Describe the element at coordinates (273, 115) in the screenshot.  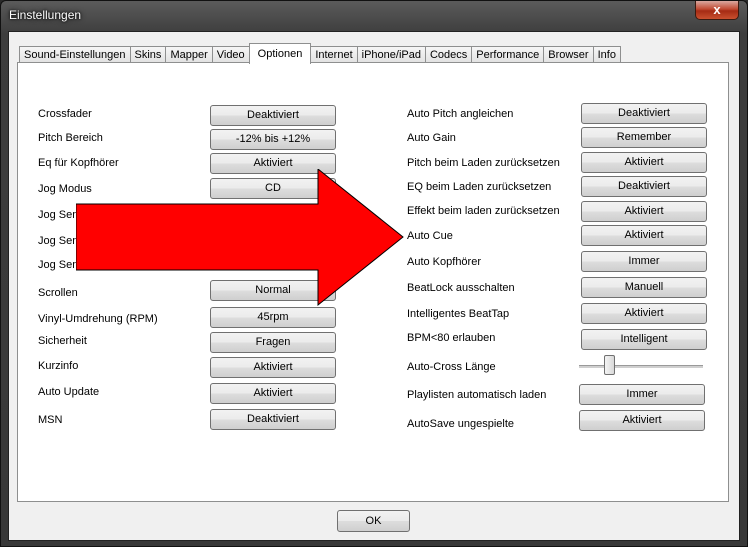
I see `crossfader-button: Deaktiviert` at that location.